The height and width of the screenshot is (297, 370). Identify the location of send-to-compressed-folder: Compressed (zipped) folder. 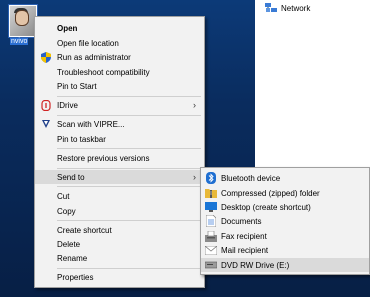
(285, 193).